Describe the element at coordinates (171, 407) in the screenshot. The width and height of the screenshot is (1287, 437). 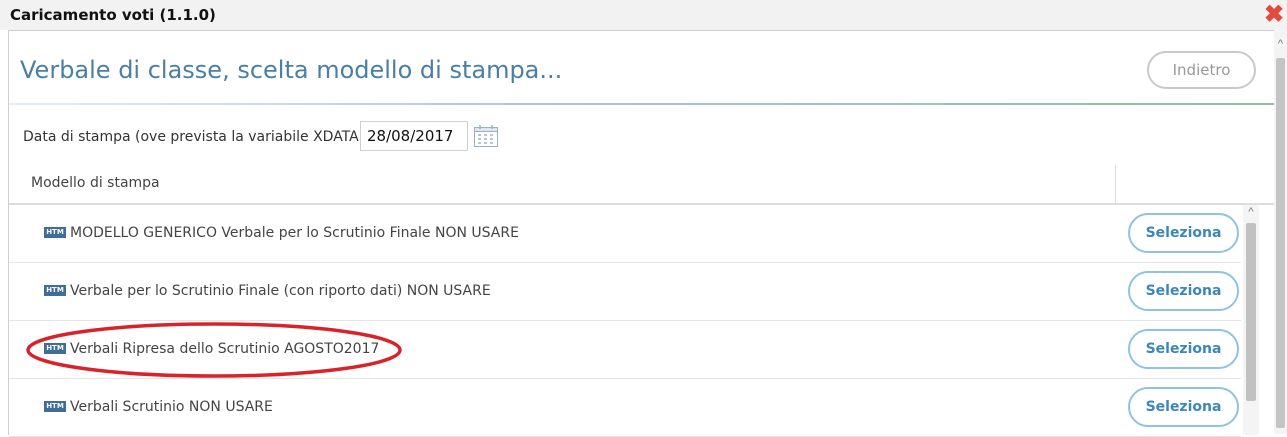
I see `model-name: Verbali Scrutinio NON USARE` at that location.